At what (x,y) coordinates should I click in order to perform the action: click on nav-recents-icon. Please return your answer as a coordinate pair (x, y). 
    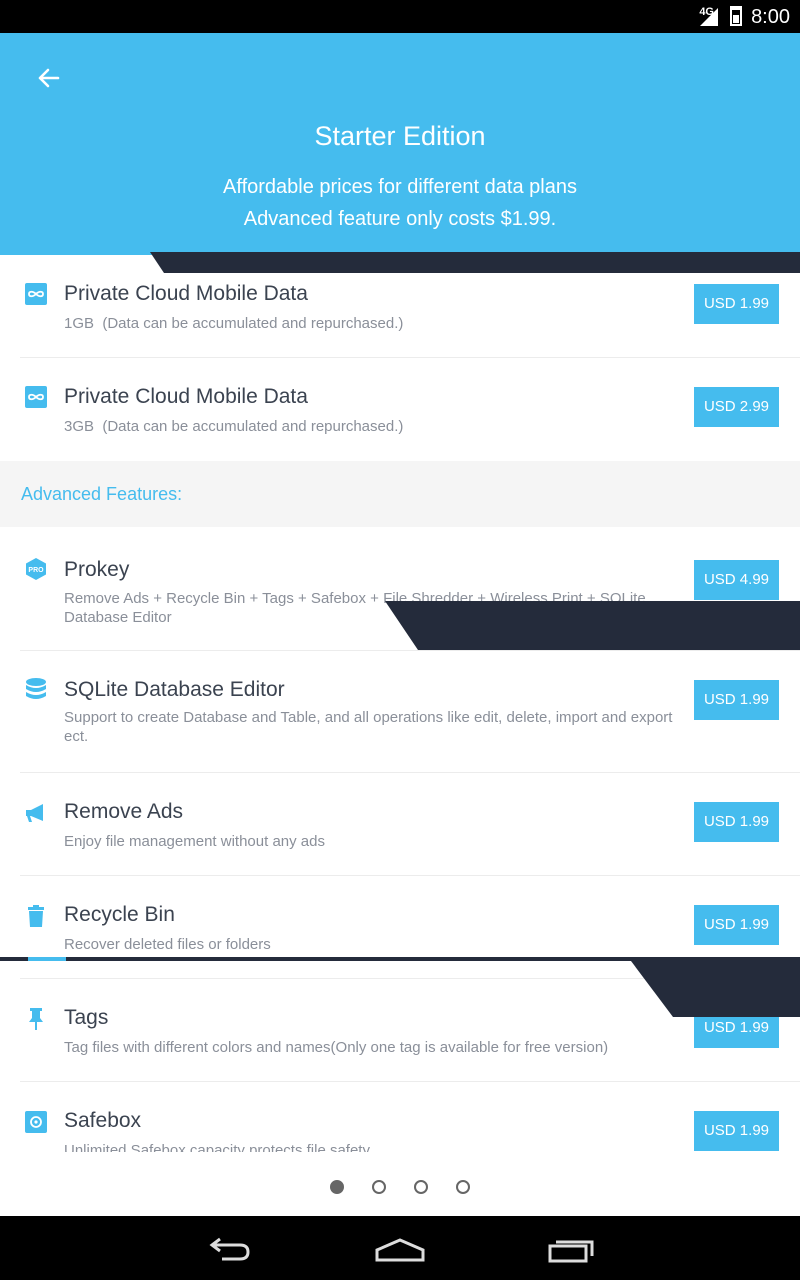
    Looking at the image, I should click on (571, 1251).